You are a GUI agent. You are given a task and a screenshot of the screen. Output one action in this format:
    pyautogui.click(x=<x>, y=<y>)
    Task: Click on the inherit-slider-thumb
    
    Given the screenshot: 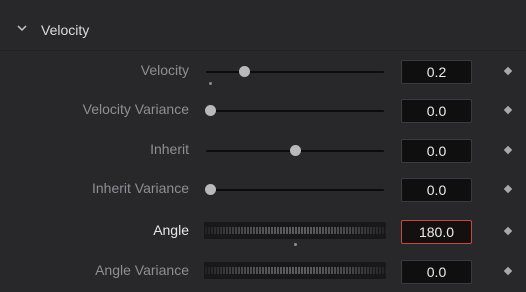 What is the action you would take?
    pyautogui.click(x=295, y=150)
    